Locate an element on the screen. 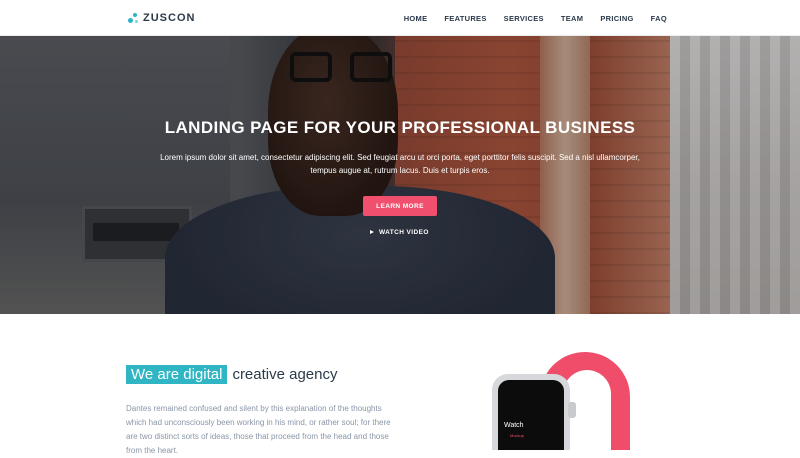  nav-item-faq: FAQ is located at coordinates (659, 18).